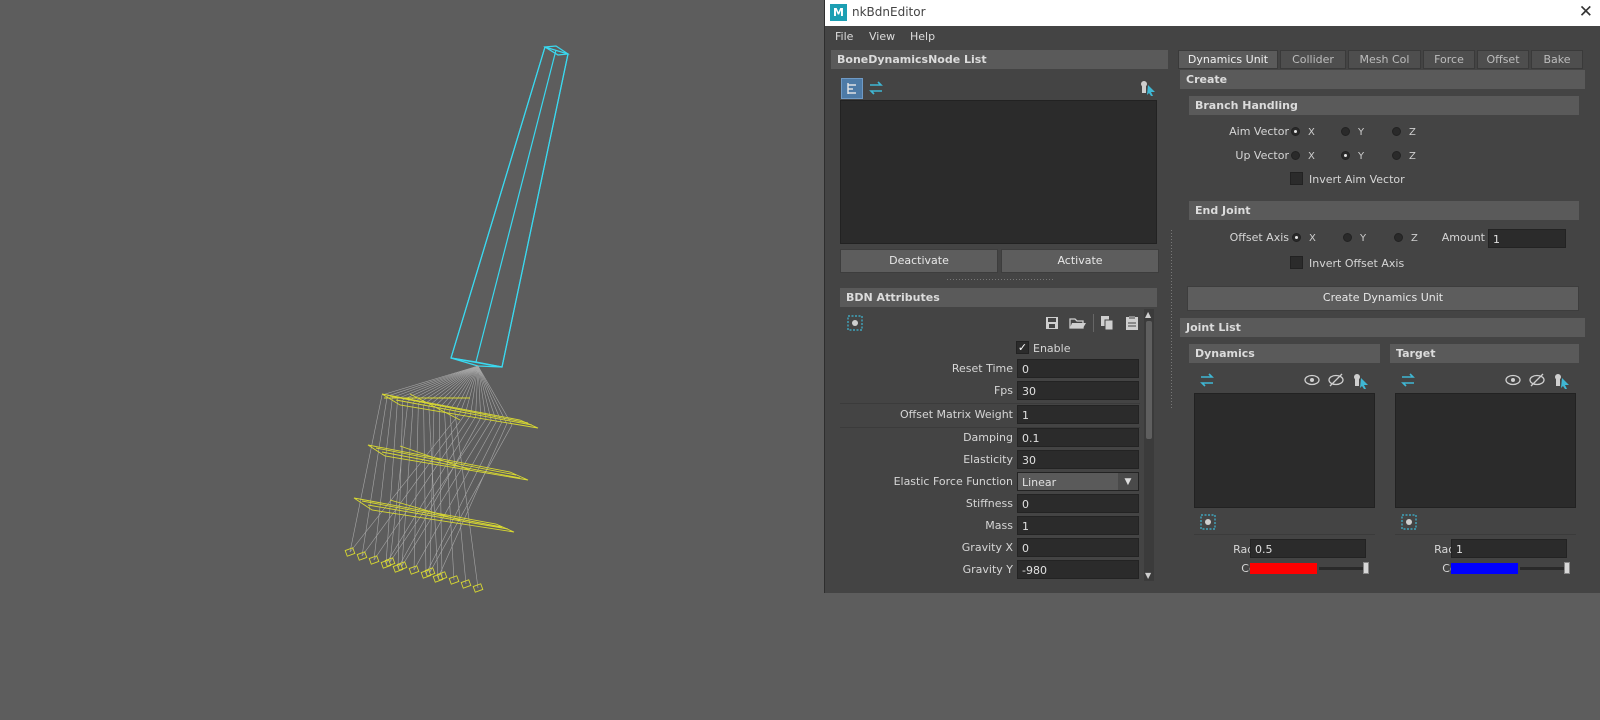 The height and width of the screenshot is (720, 1600). Describe the element at coordinates (1171, 320) in the screenshot. I see `vertical-splitter` at that location.